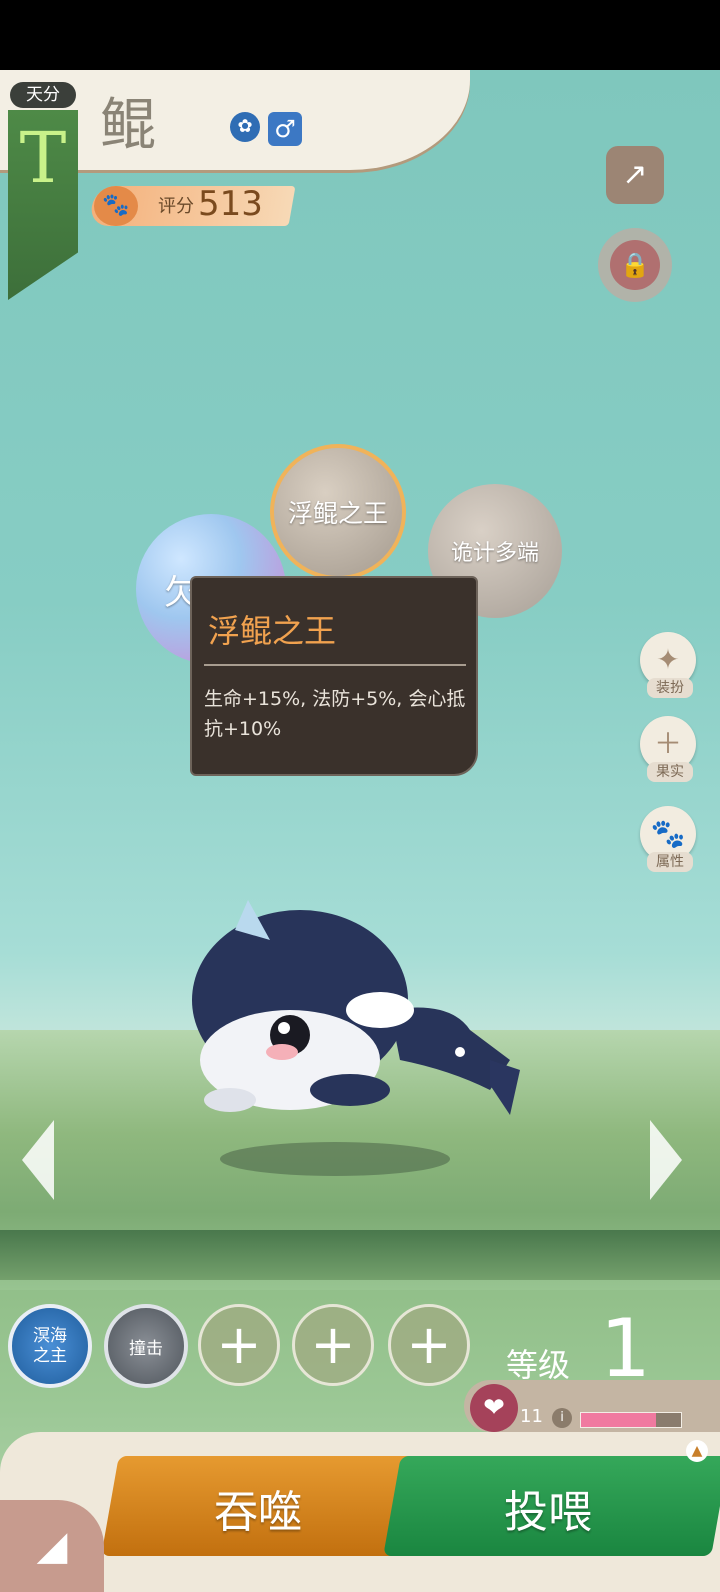 Image resolution: width=720 pixels, height=1592 pixels. Describe the element at coordinates (43, 95) in the screenshot. I see `tier-label: 天分` at that location.